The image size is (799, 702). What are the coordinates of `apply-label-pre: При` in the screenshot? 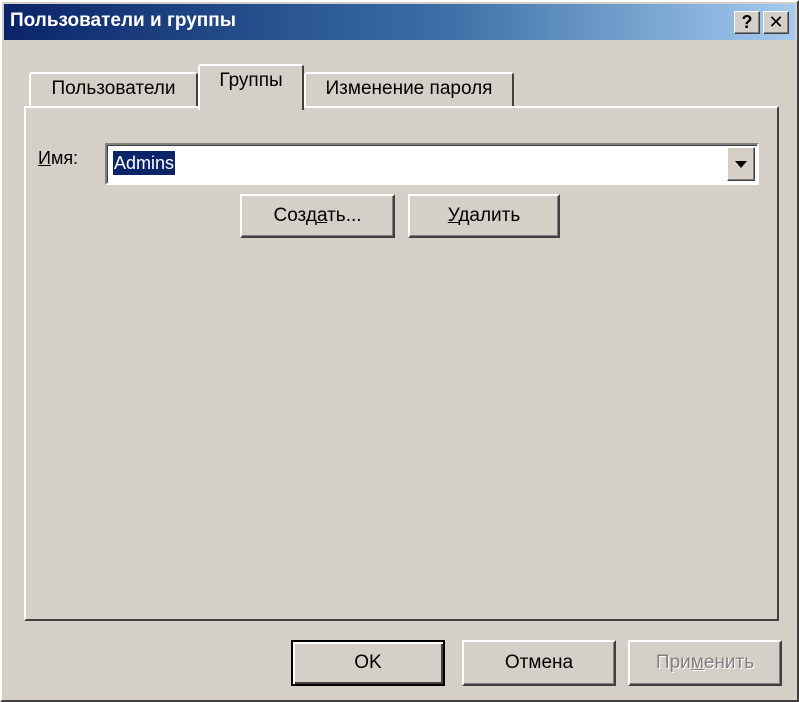 It's located at (673, 662).